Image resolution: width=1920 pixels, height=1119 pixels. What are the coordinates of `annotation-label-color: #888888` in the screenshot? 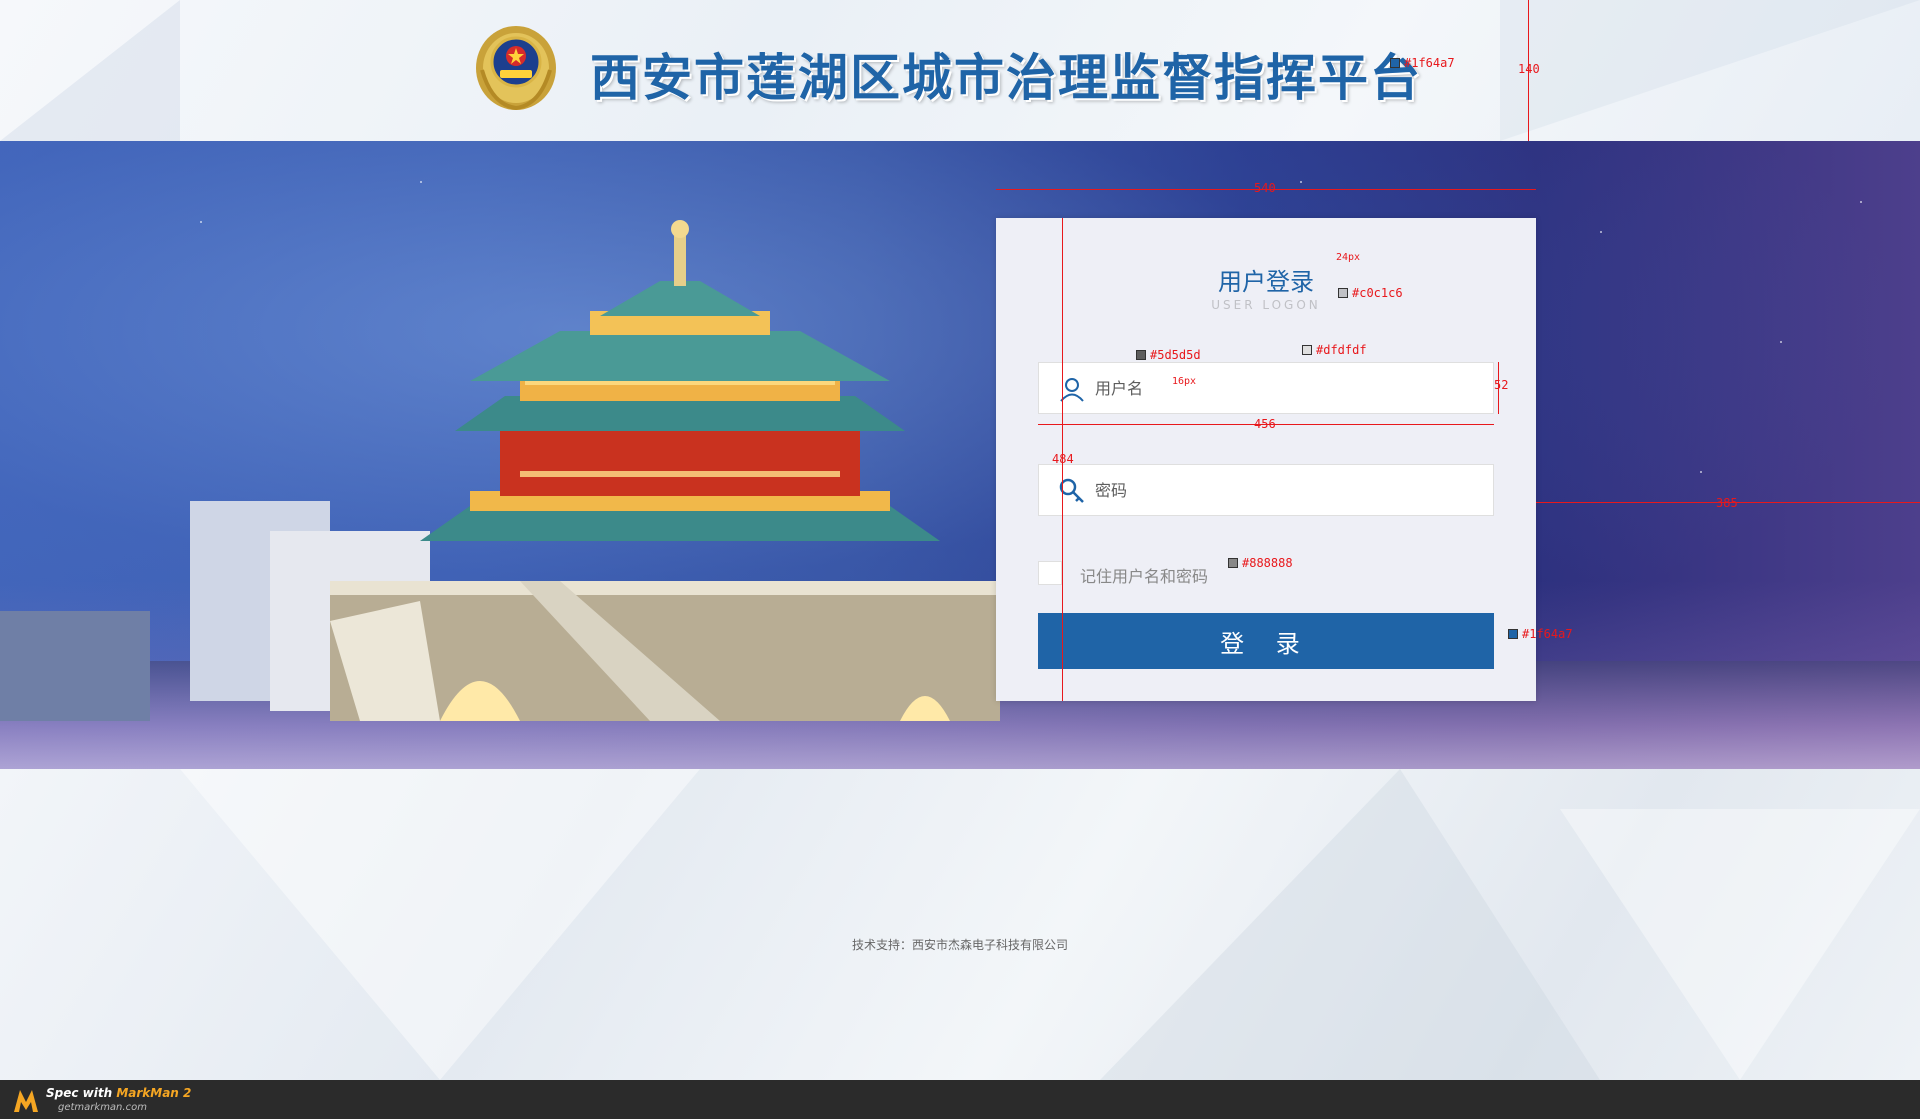 It's located at (1260, 563).